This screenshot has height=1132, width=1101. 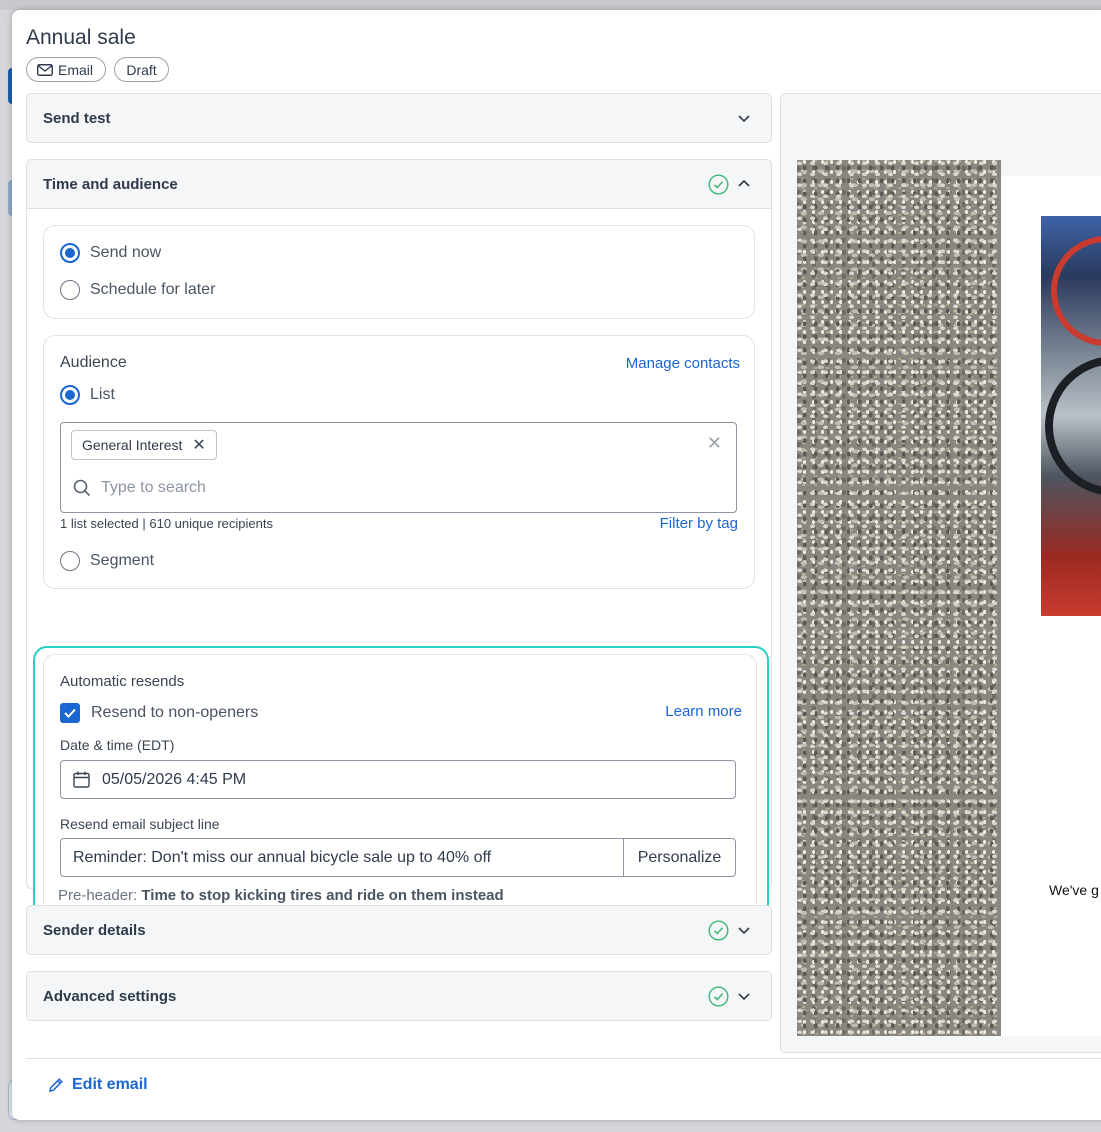 I want to click on schedule-later-label: Schedule for later, so click(x=153, y=289).